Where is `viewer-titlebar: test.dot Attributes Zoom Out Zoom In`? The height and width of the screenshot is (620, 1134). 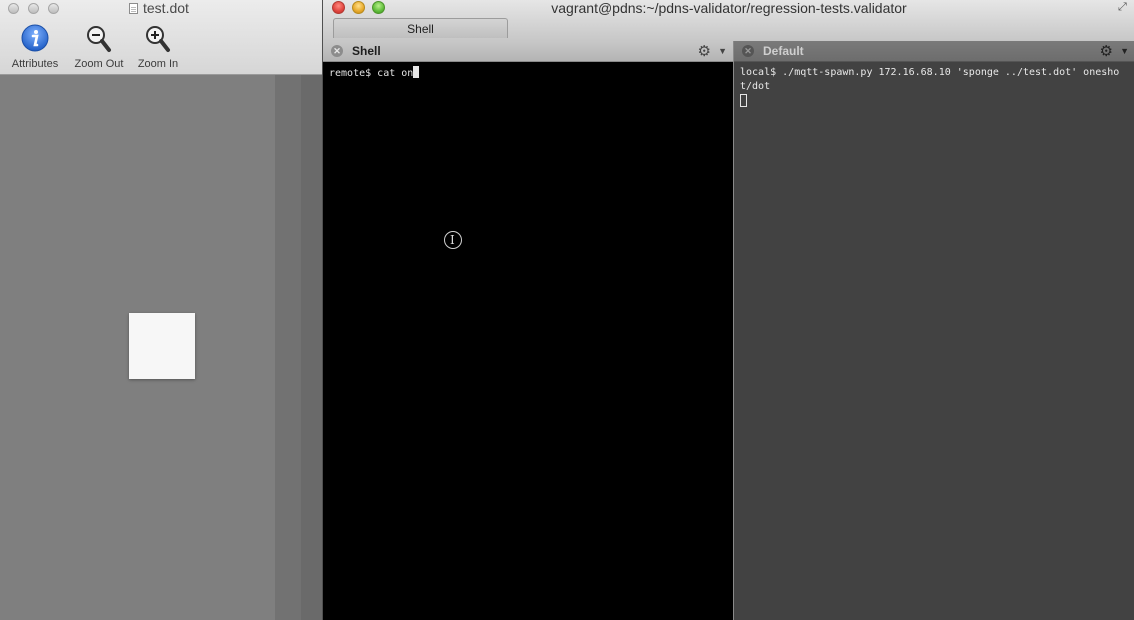 viewer-titlebar: test.dot Attributes Zoom Out Zoom In is located at coordinates (161, 37).